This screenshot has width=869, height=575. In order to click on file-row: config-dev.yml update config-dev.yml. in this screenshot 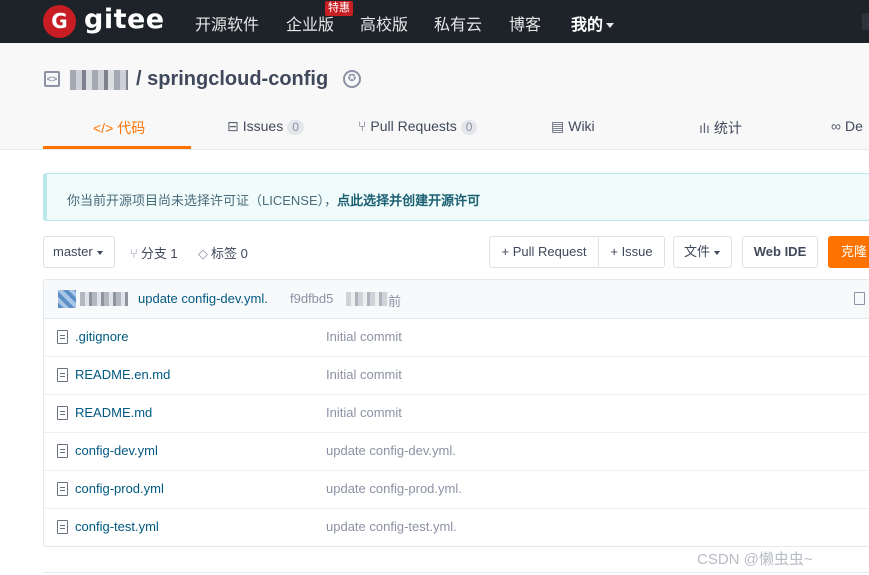, I will do `click(456, 451)`.